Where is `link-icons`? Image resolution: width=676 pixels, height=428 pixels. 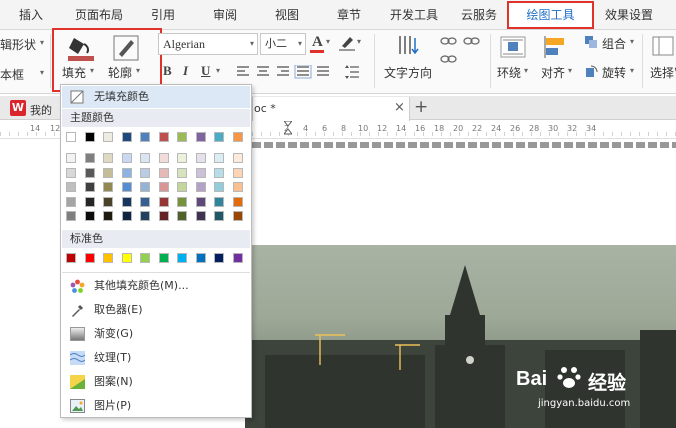 link-icons is located at coordinates (464, 58).